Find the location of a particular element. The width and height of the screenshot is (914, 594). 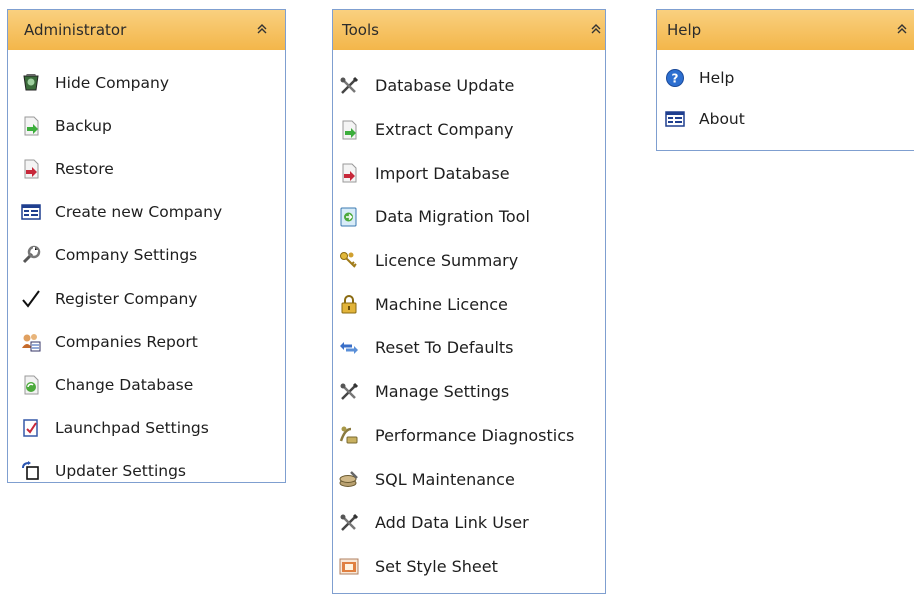

company-settings-icon is located at coordinates (31, 255).